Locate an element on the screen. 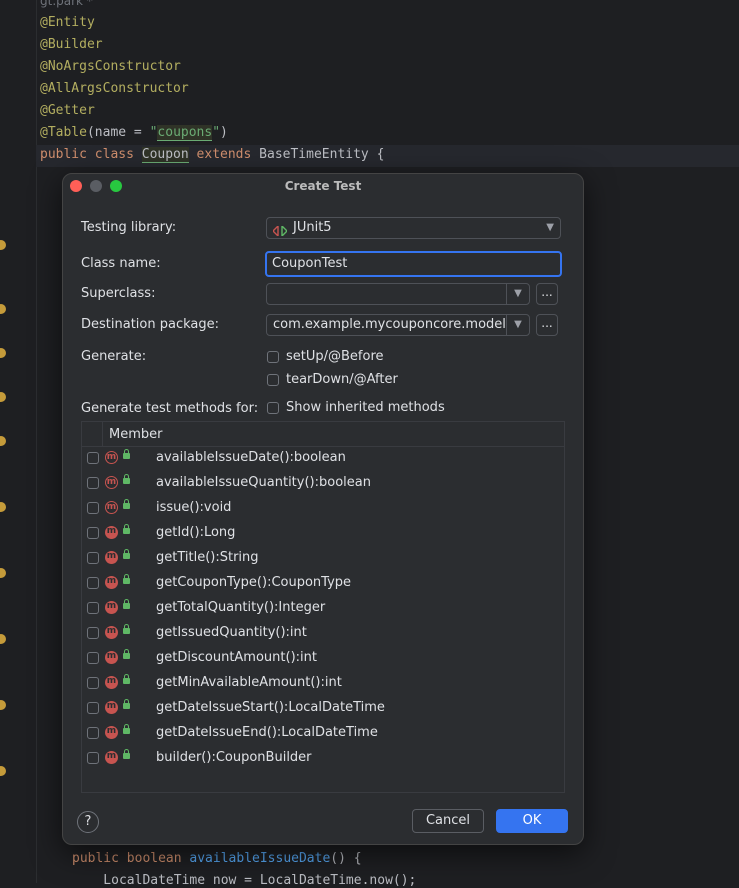 The height and width of the screenshot is (888, 739). code-line: LocalDateTime now = LocalDateTime.now(); is located at coordinates (244, 880).